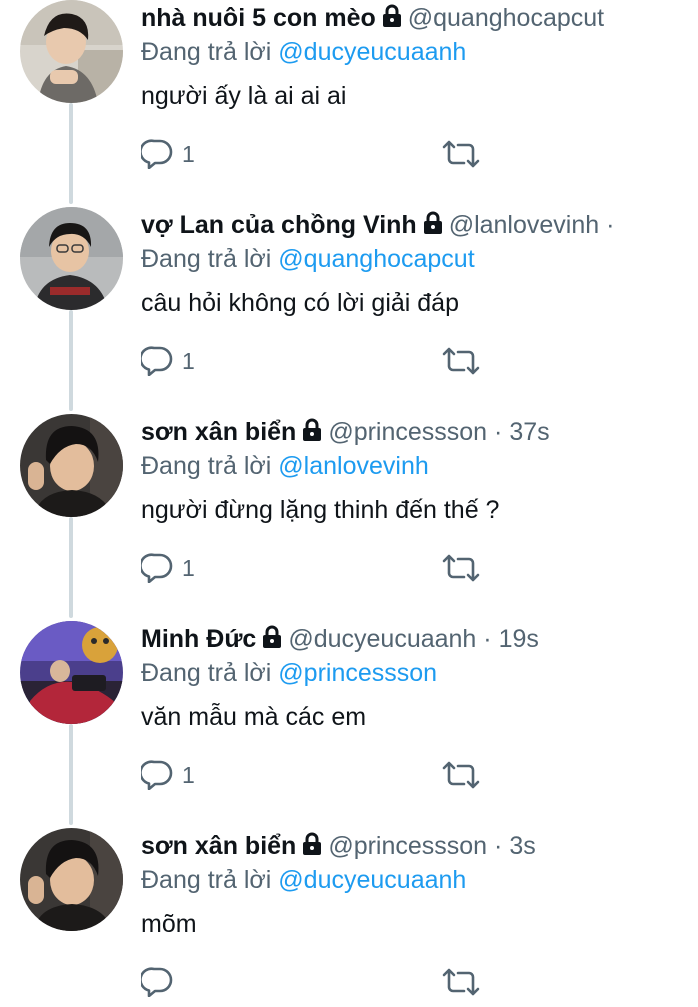 Image resolution: width=698 pixels, height=1007 pixels. What do you see at coordinates (506, 18) in the screenshot?
I see `user-handle: @quanghocapcut` at bounding box center [506, 18].